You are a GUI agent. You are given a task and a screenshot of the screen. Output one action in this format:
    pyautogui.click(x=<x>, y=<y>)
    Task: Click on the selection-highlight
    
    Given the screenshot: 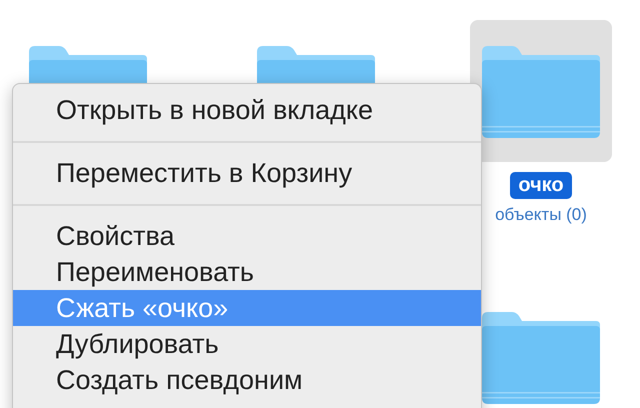 What is the action you would take?
    pyautogui.click(x=541, y=91)
    